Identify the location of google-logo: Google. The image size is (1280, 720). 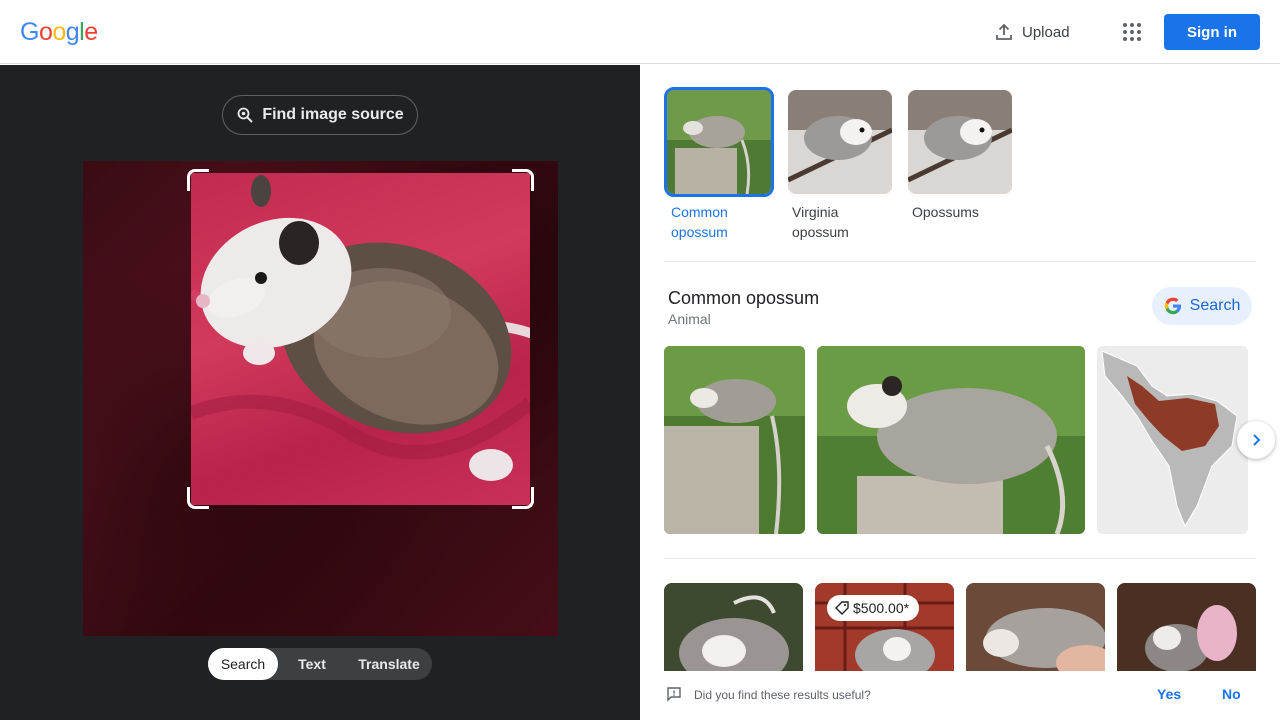
(59, 32).